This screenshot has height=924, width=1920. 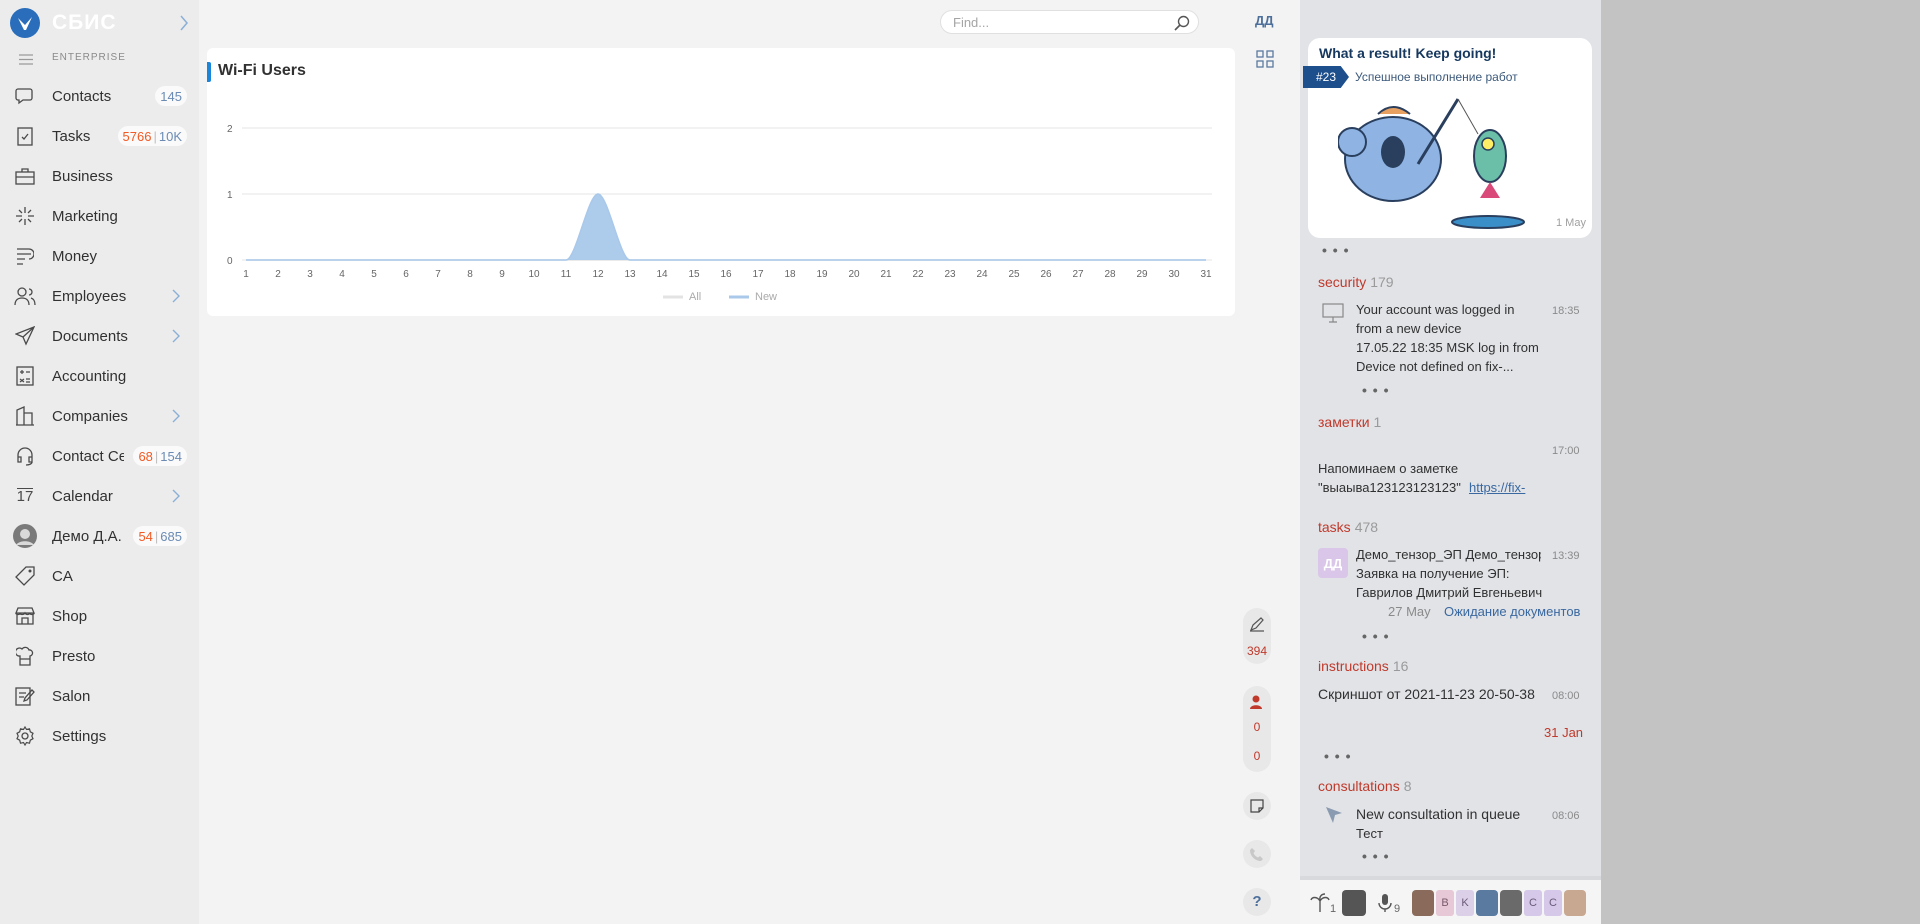 I want to click on section-instructions: instructions 16, so click(x=1363, y=666).